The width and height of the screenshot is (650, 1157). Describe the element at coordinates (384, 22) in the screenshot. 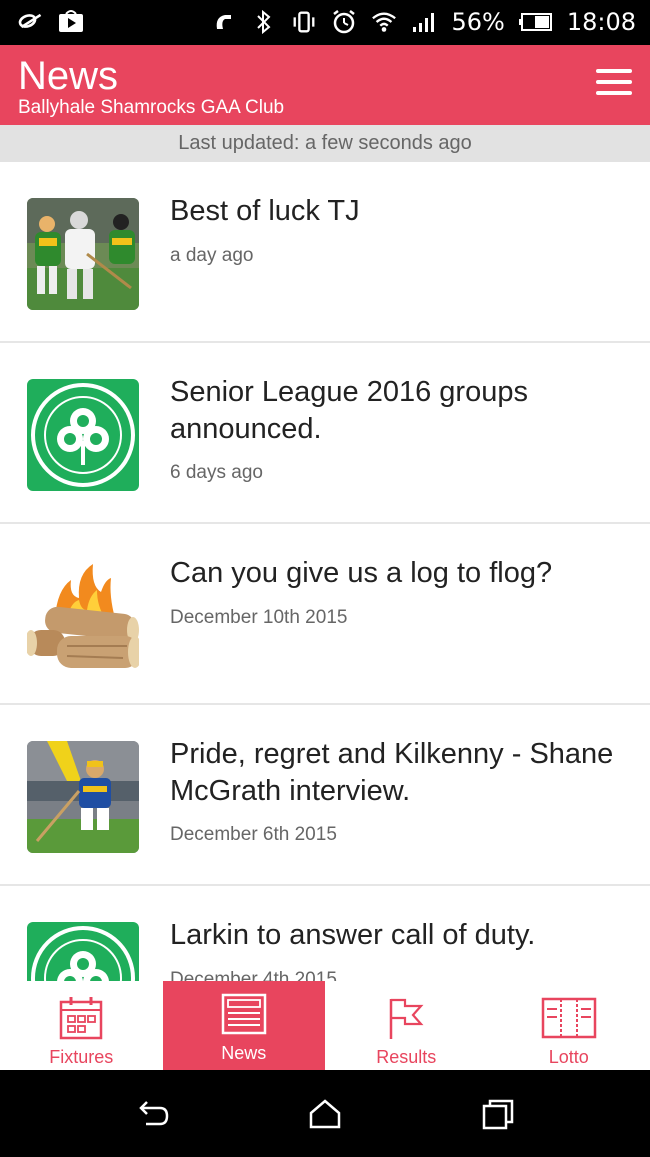

I see `wifi-icon` at that location.